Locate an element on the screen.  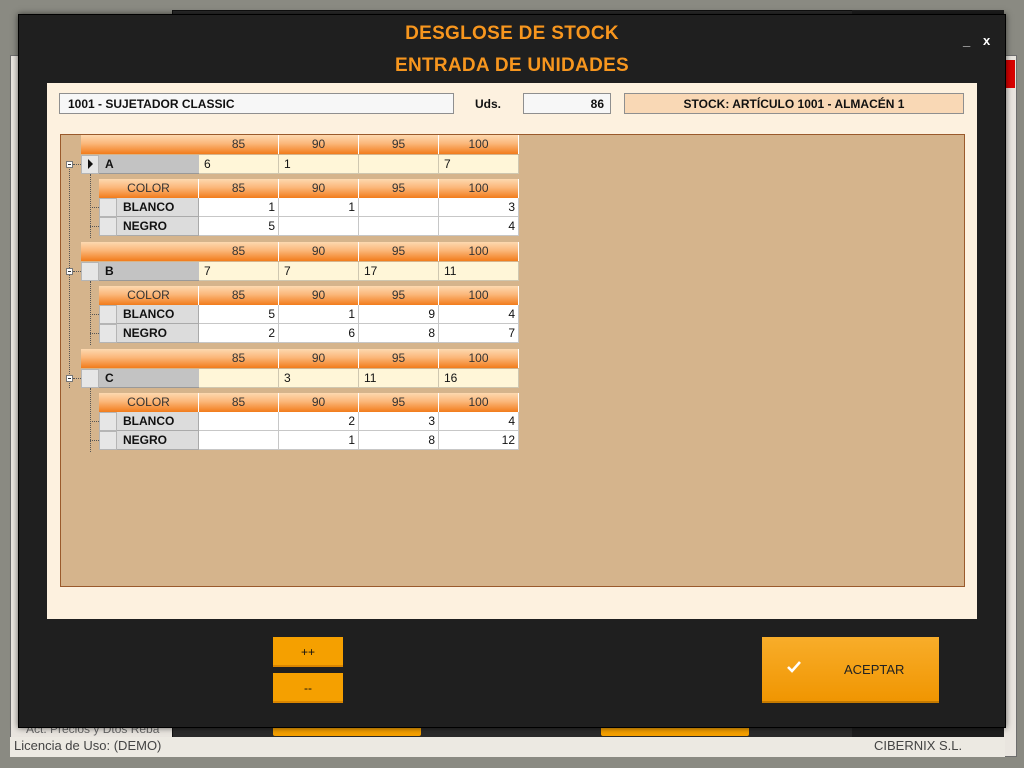
stock-info-label: STOCK: ARTÍCULO 1001 - ALMACÉN 1 is located at coordinates (794, 103).